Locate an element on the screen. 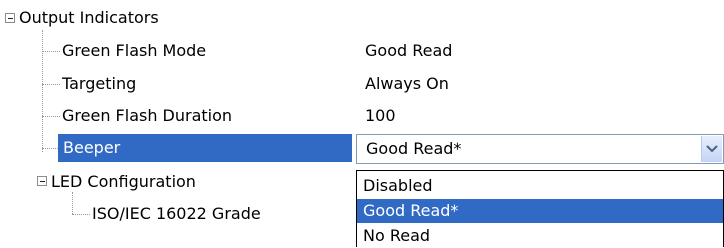 The image size is (724, 248). green-flash-mode-value: Good Read is located at coordinates (408, 51).